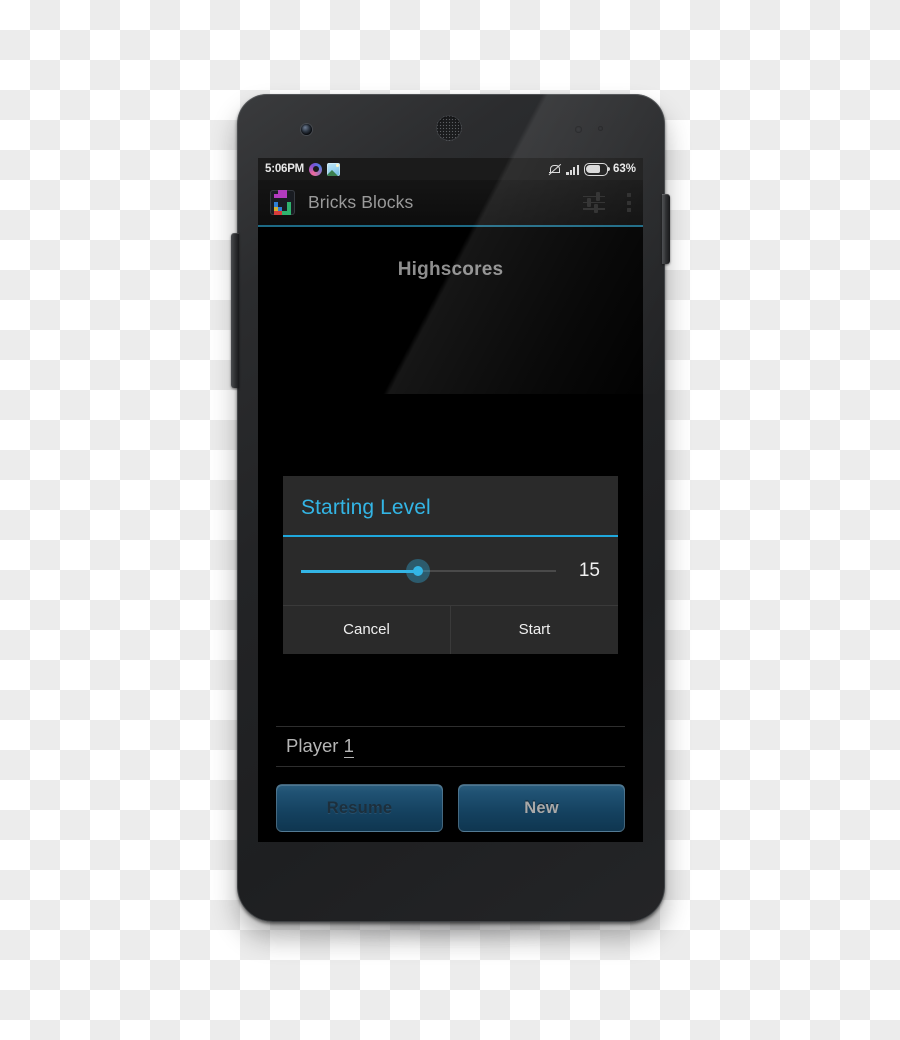 Image resolution: width=900 pixels, height=1040 pixels. I want to click on slider-value-label: 15, so click(589, 570).